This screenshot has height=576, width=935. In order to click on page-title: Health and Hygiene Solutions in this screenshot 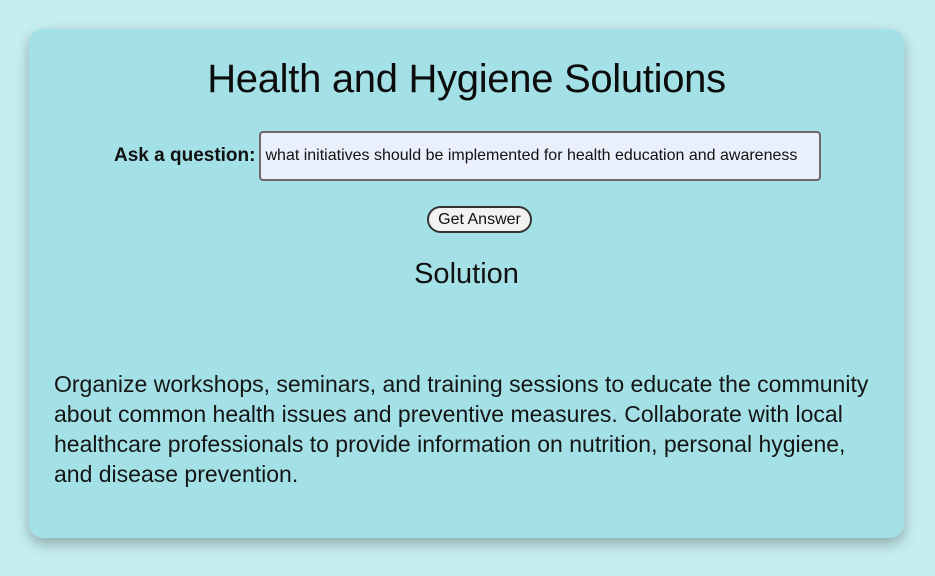, I will do `click(466, 79)`.